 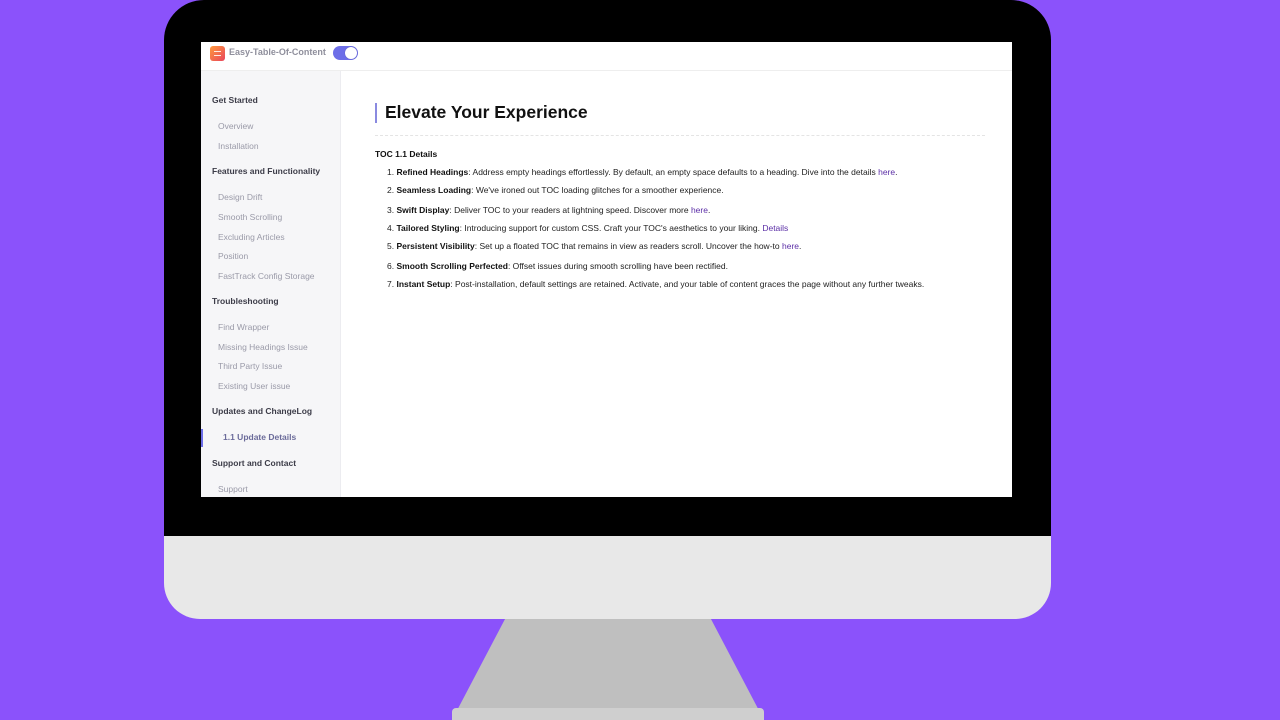 What do you see at coordinates (259, 437) in the screenshot?
I see `sidebar-item-update-details: 1.1 Update Details` at bounding box center [259, 437].